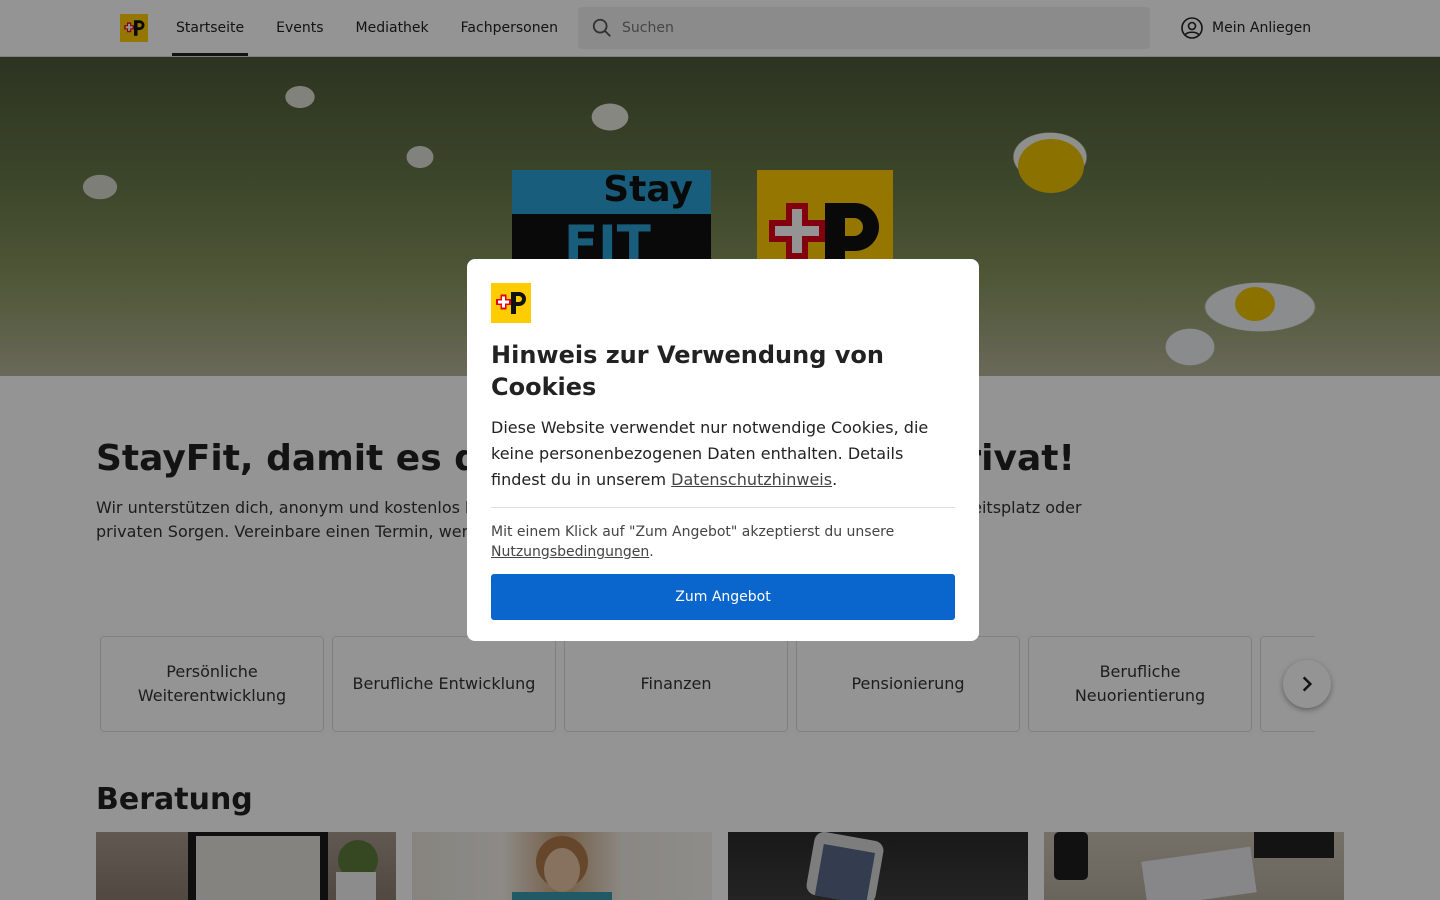 The width and height of the screenshot is (1440, 900). Describe the element at coordinates (723, 597) in the screenshot. I see `accept-offer-button: Zum Angebot` at that location.